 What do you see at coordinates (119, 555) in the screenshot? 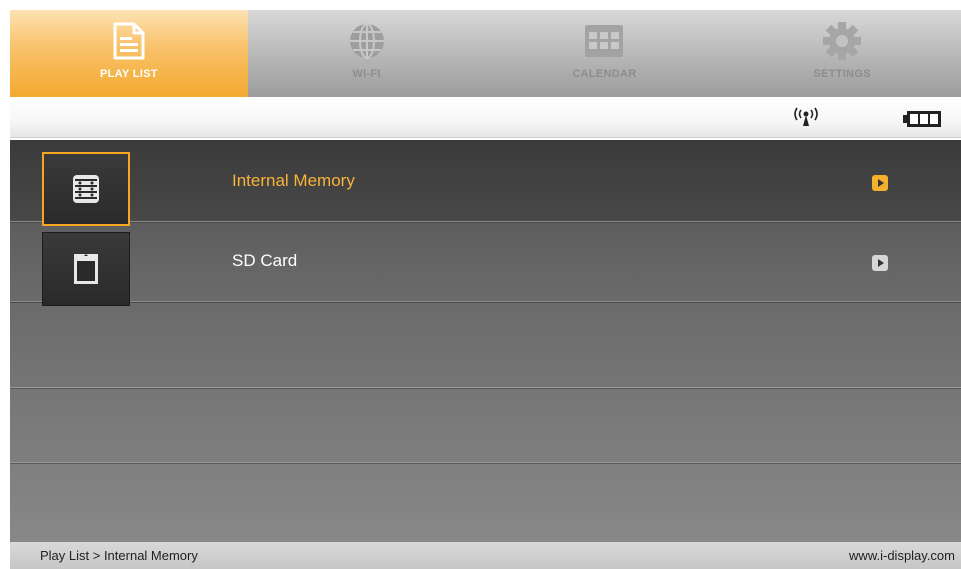
I see `breadcrumb: Play List > Internal Memory` at bounding box center [119, 555].